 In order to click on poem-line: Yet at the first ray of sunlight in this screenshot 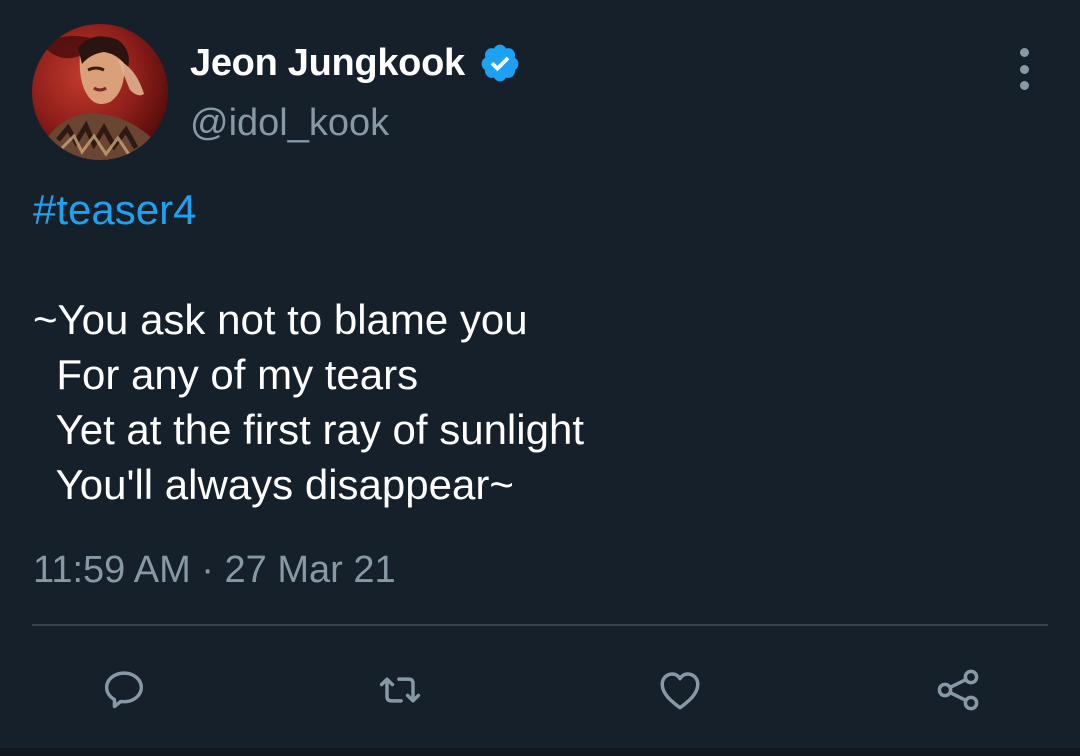, I will do `click(308, 429)`.